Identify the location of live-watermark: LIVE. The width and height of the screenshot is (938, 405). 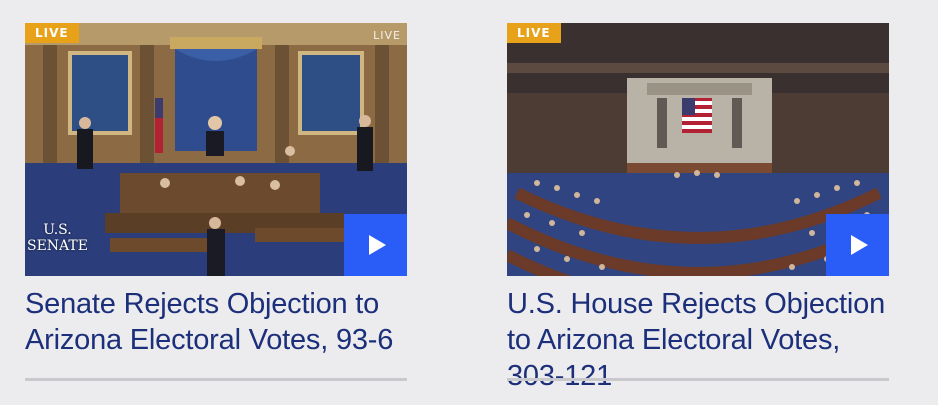
(387, 35).